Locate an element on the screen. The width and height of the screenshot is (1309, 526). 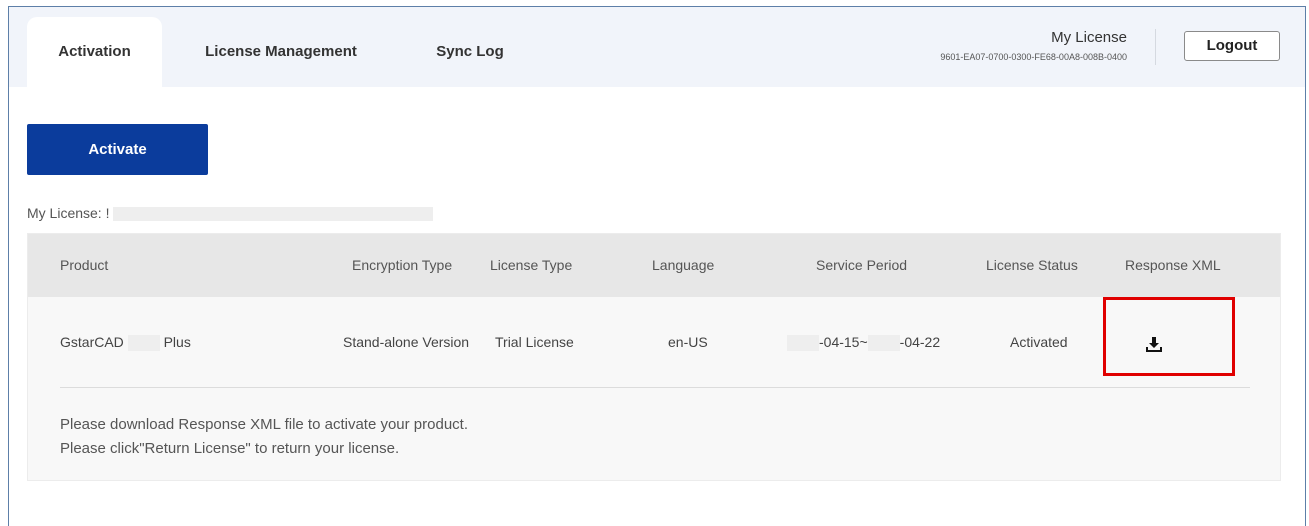
cell-service-period: -04-15~ -04-22 is located at coordinates (863, 342).